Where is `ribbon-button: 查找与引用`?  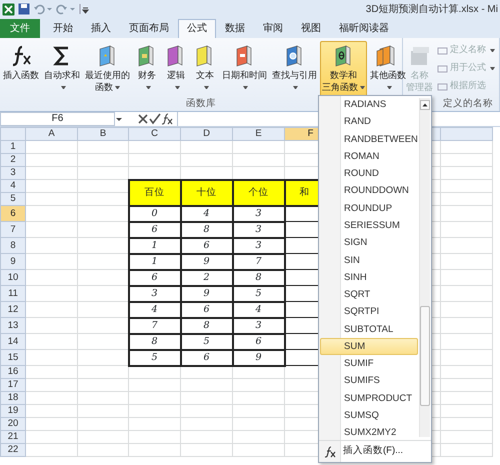 ribbon-button: 查找与引用 is located at coordinates (294, 69).